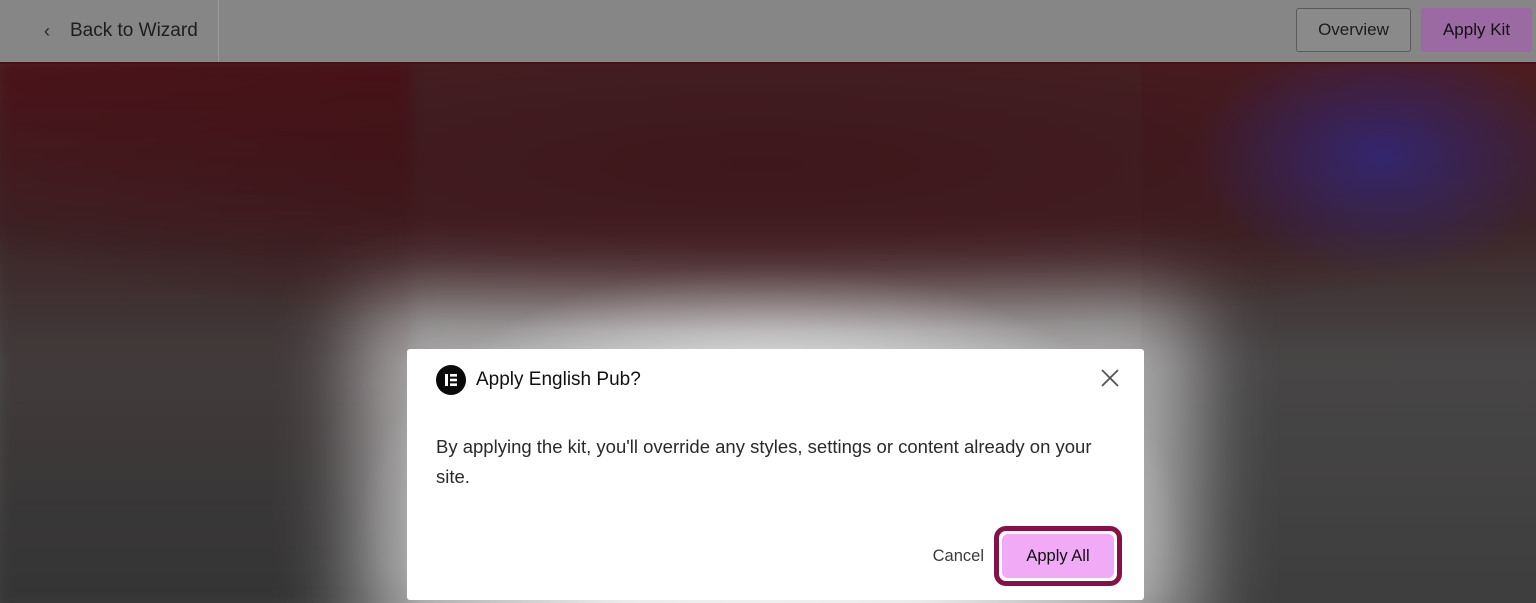  Describe the element at coordinates (134, 30) in the screenshot. I see `back-label: Back to Wizard` at that location.